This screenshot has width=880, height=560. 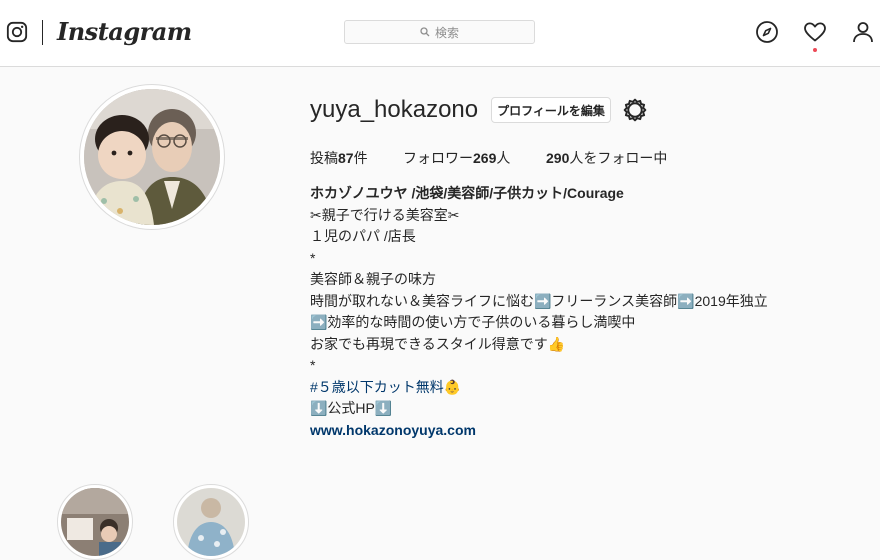 I want to click on bio-line: お家でも再現できるスタイル得意です👍, so click(x=438, y=343).